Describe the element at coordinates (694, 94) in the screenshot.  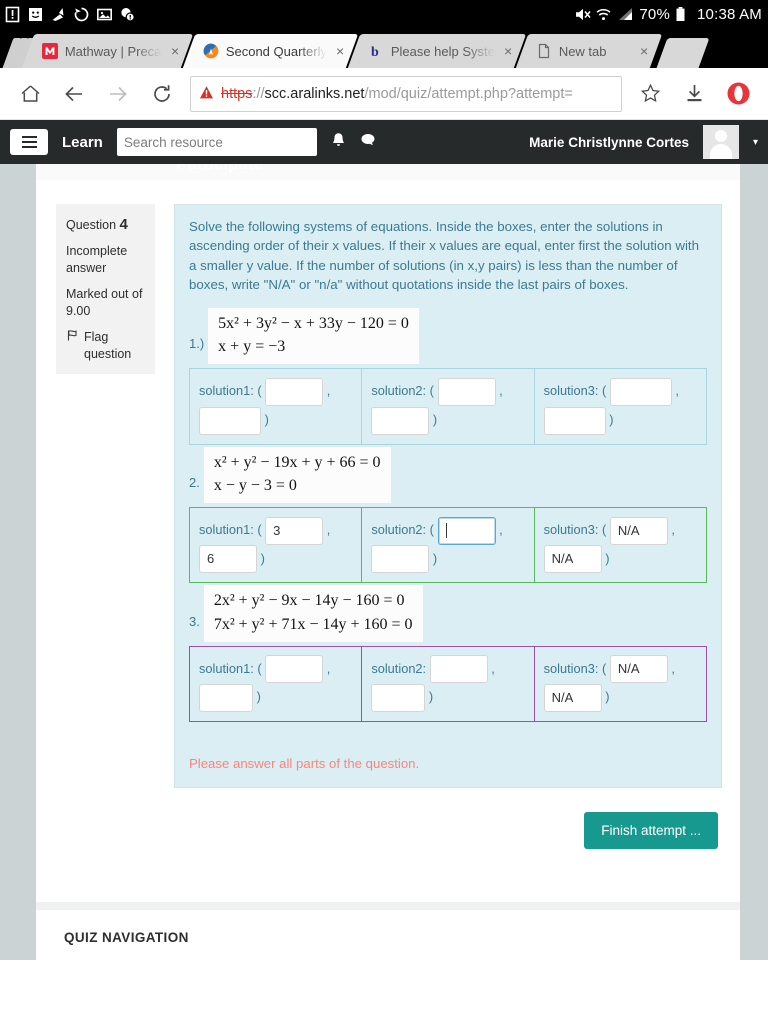
I see `download-icon` at that location.